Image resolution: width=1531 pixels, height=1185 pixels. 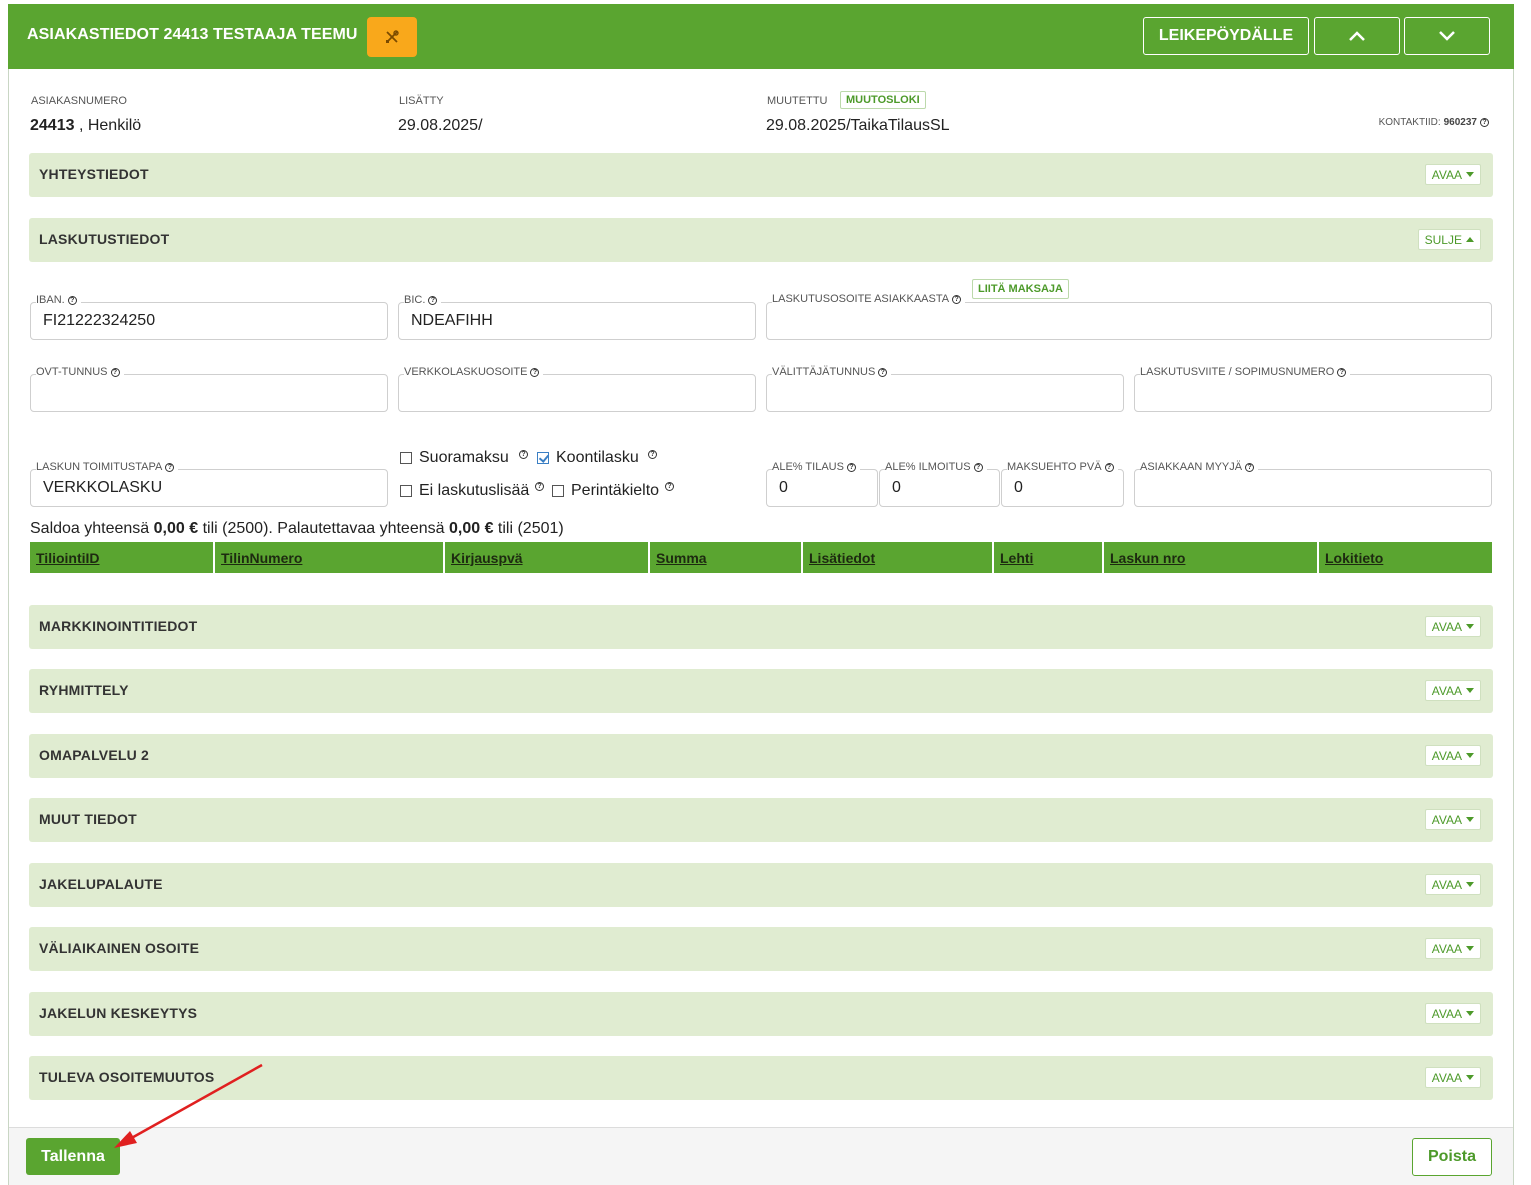 What do you see at coordinates (103, 487) in the screenshot?
I see `toimitustapa-value: VERKKOLASKU` at bounding box center [103, 487].